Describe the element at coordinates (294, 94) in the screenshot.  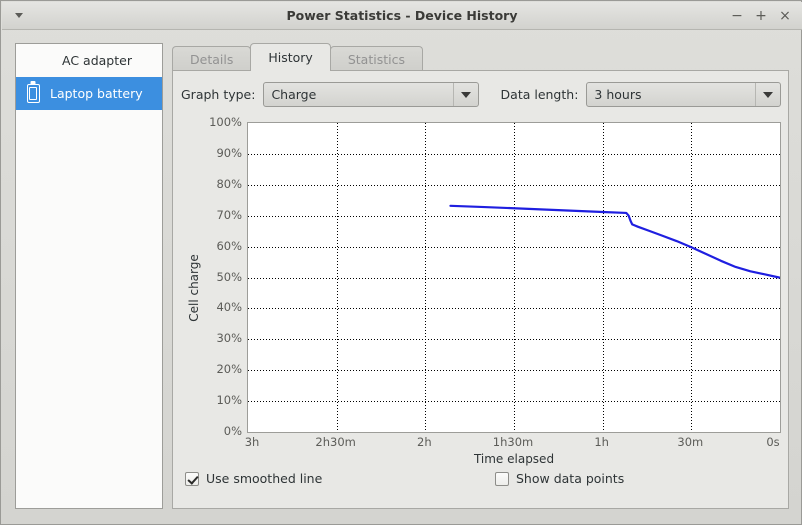
I see `graph-type-value: Charge` at that location.